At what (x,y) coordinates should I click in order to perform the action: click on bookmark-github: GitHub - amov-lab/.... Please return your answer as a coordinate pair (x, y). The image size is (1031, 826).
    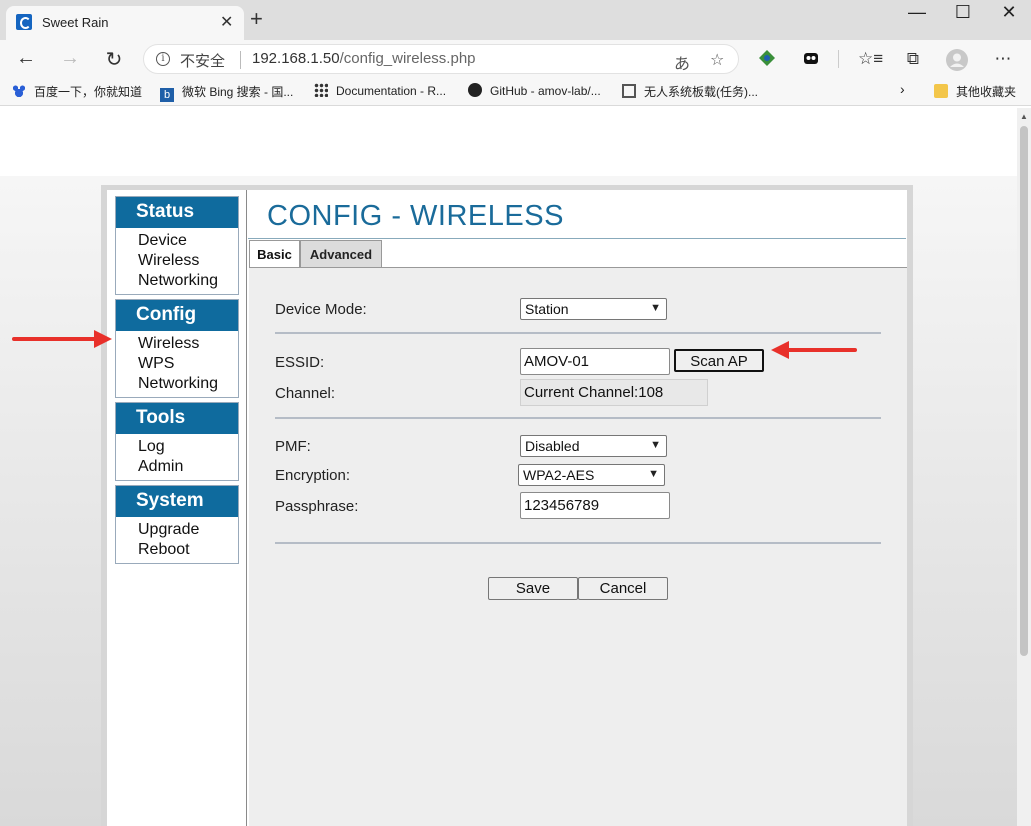
    Looking at the image, I should click on (534, 90).